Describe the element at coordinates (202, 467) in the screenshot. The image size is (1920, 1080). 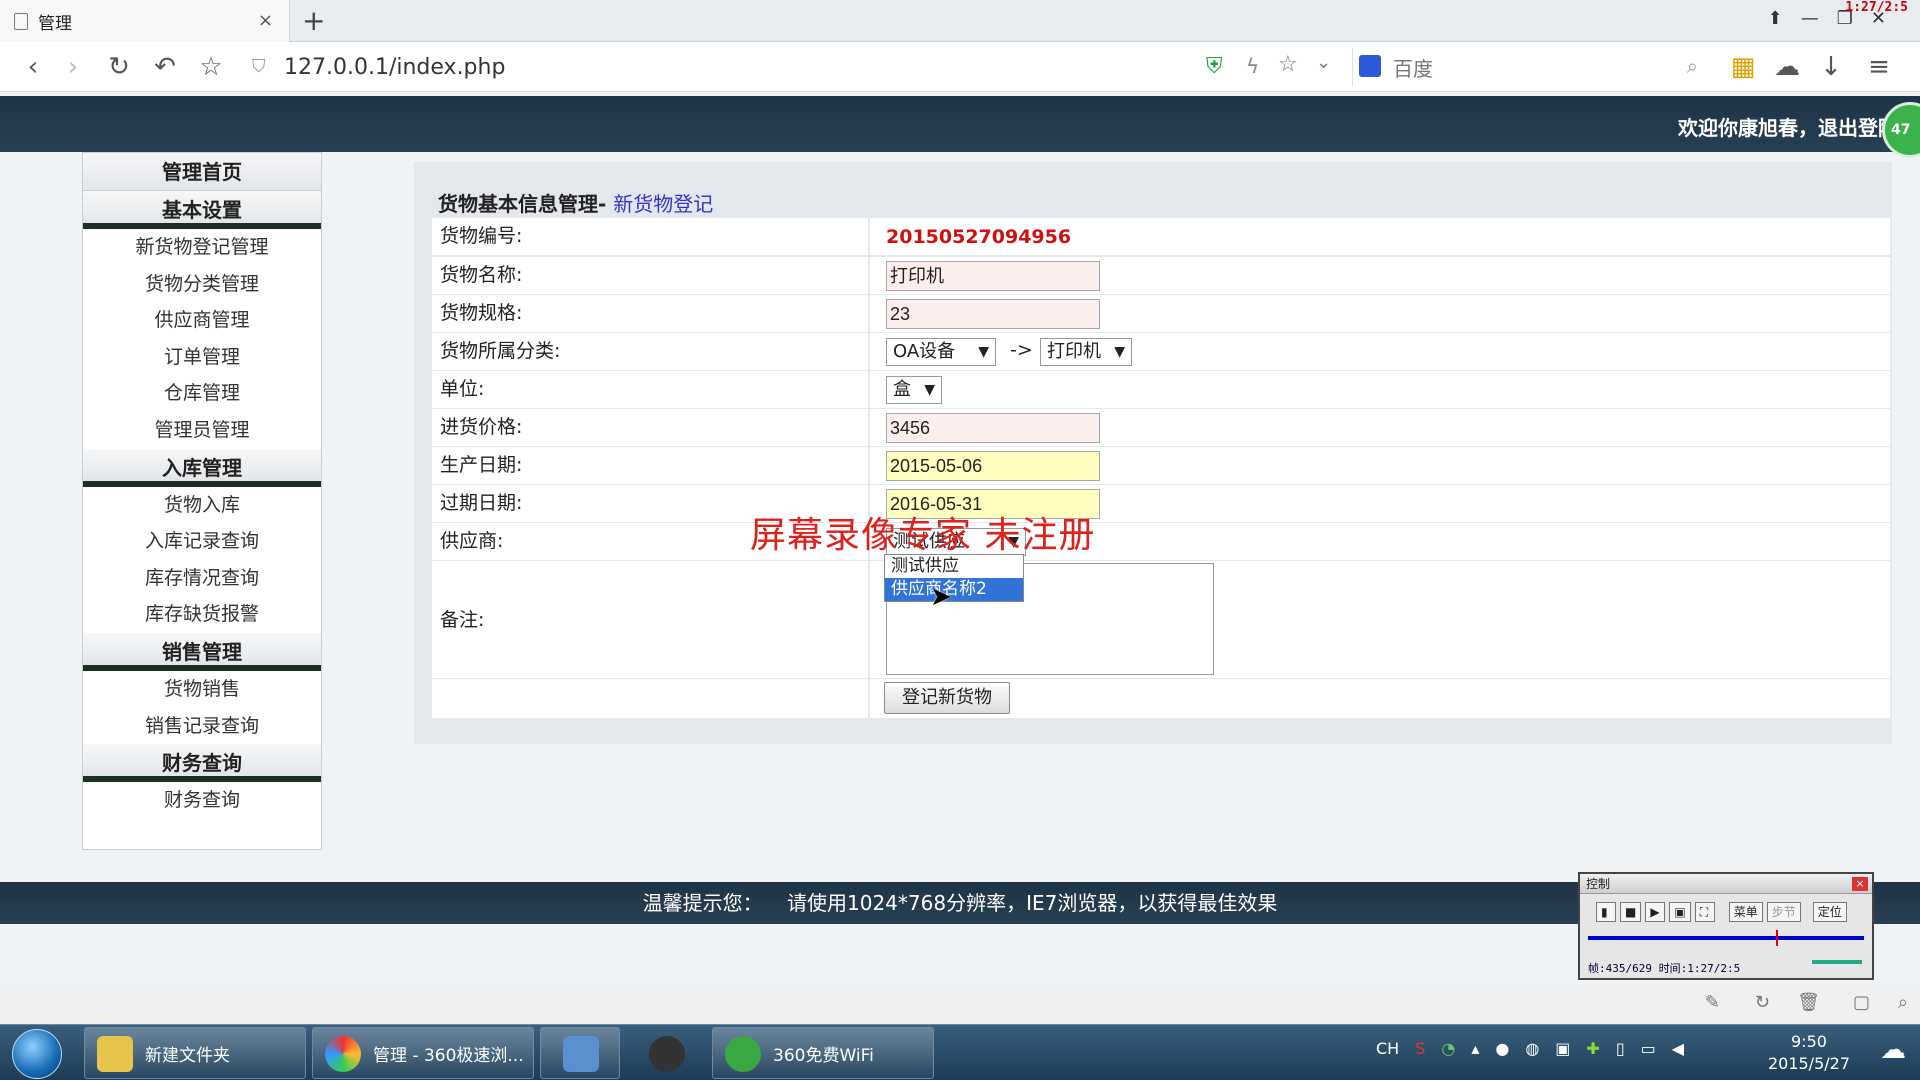
I see `sidebar-section-title: 入库管理` at that location.